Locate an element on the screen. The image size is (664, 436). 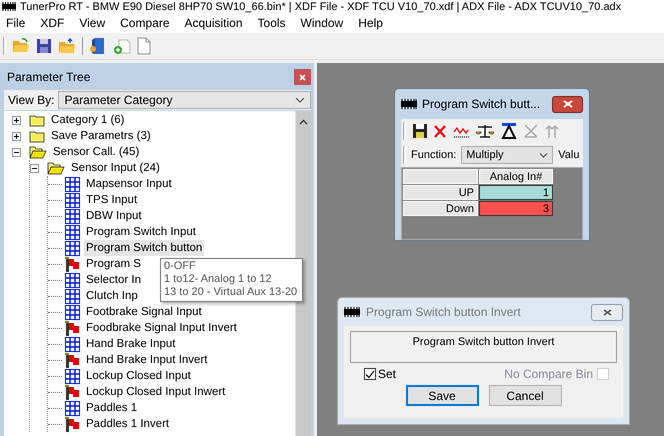
arrows-up-icon is located at coordinates (552, 131).